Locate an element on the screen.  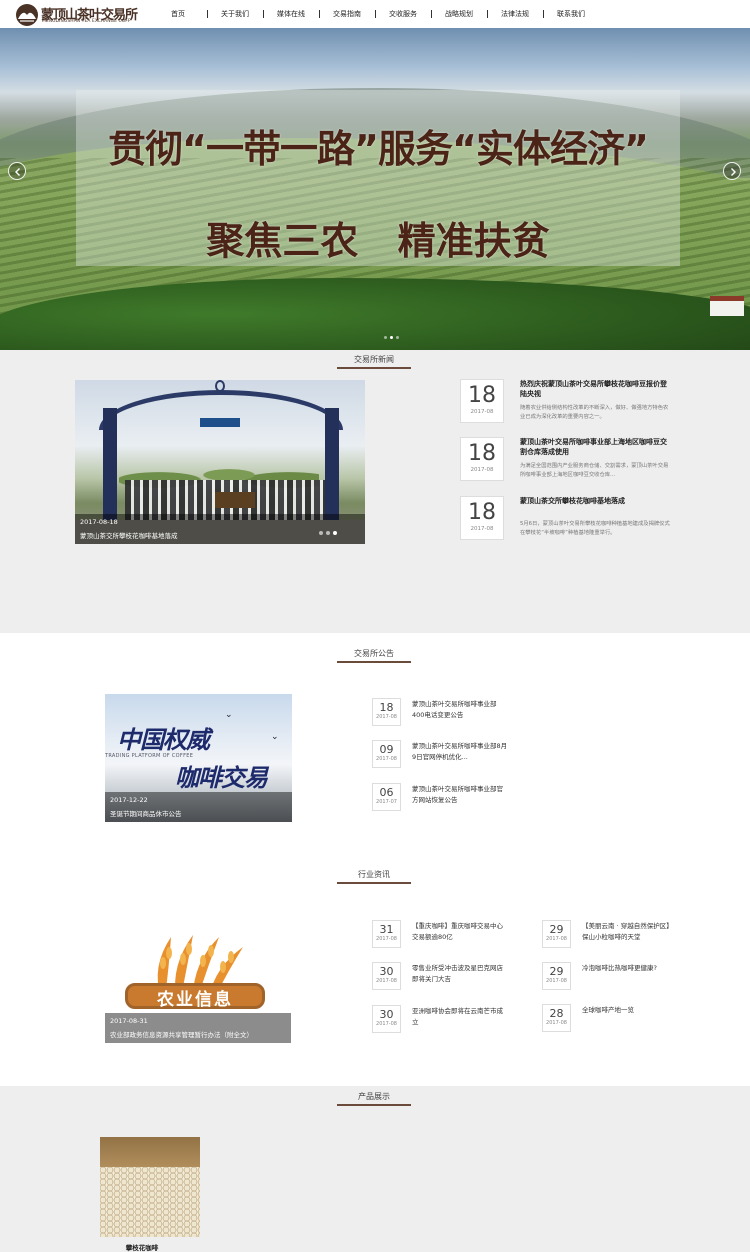
featured-dot-active is located at coordinates (335, 533).